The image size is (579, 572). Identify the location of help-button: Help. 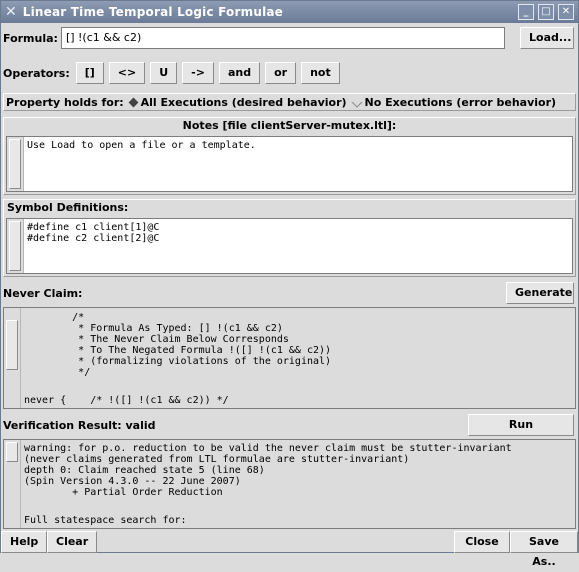
(24, 542).